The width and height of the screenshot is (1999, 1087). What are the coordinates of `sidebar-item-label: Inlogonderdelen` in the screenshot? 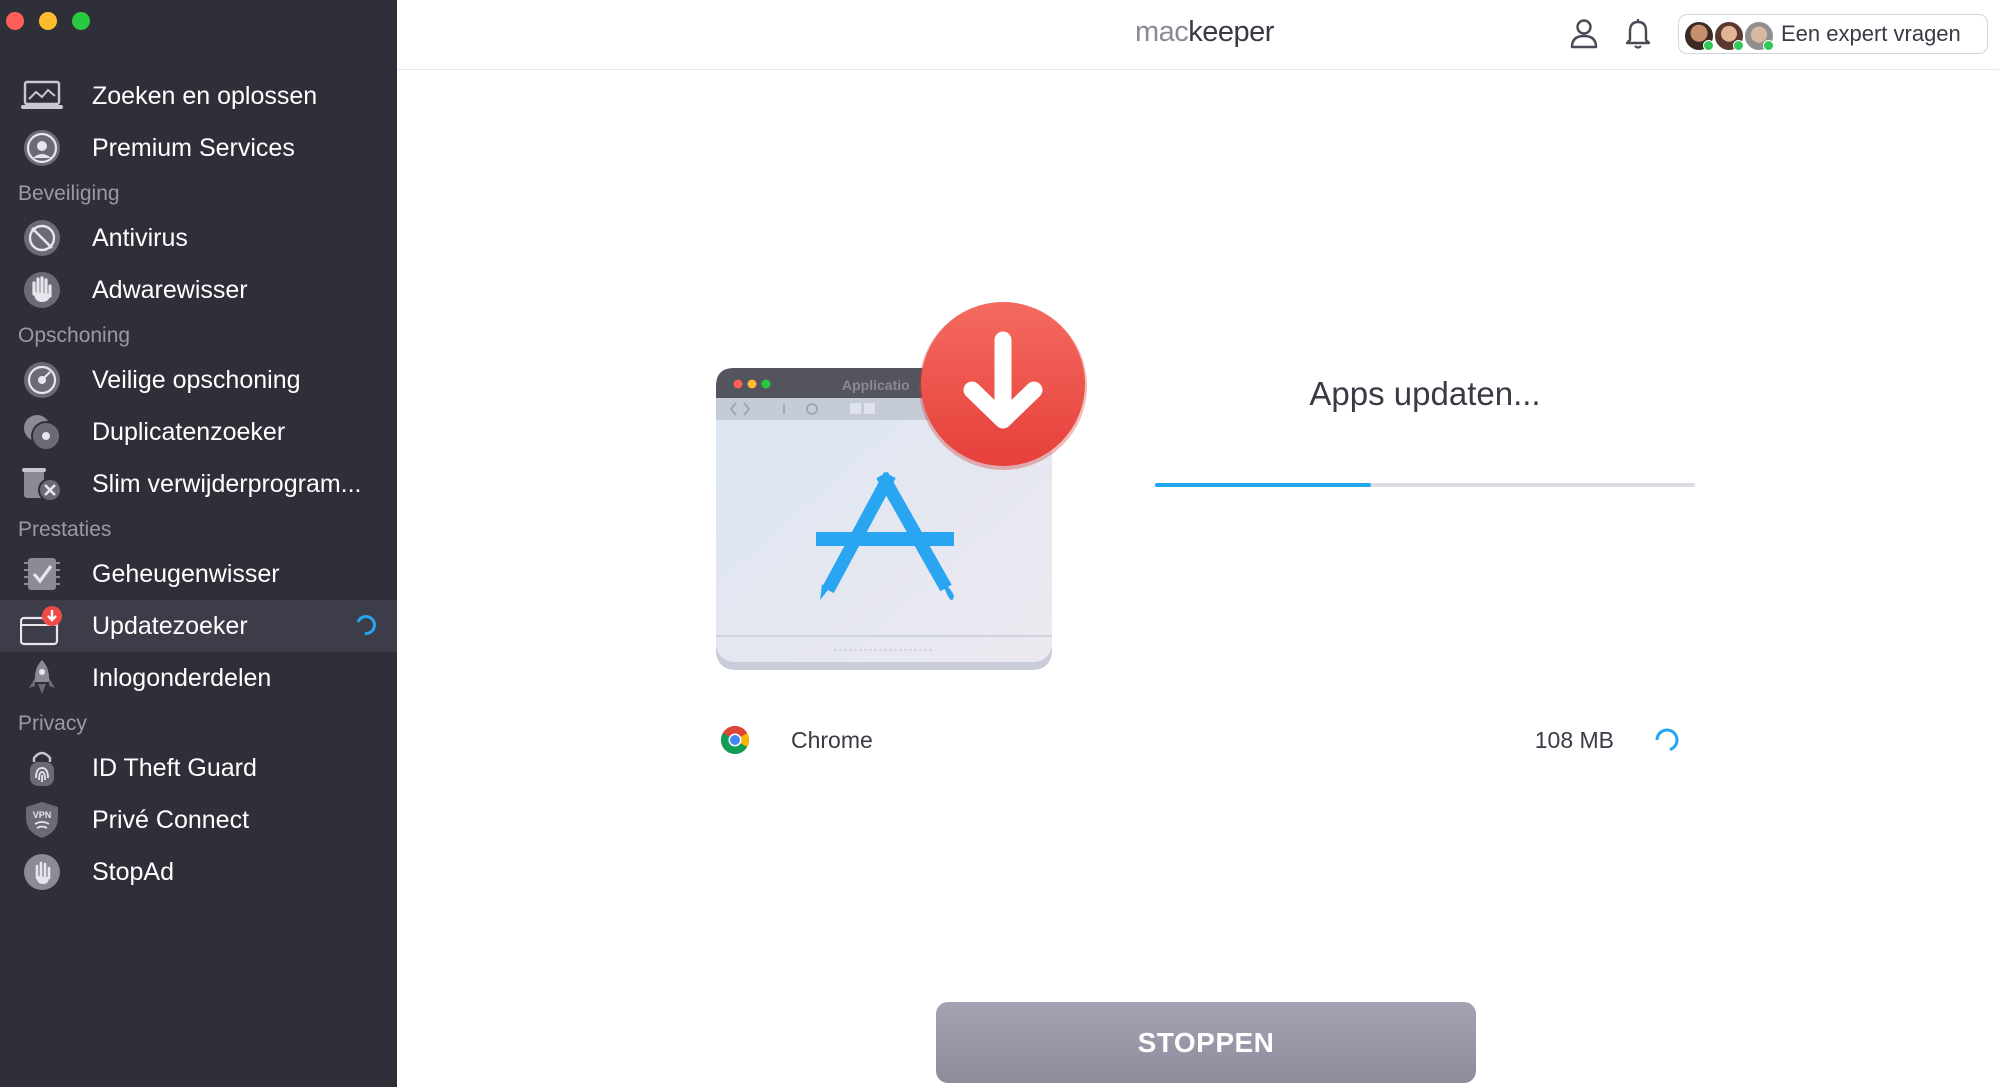 It's located at (182, 677).